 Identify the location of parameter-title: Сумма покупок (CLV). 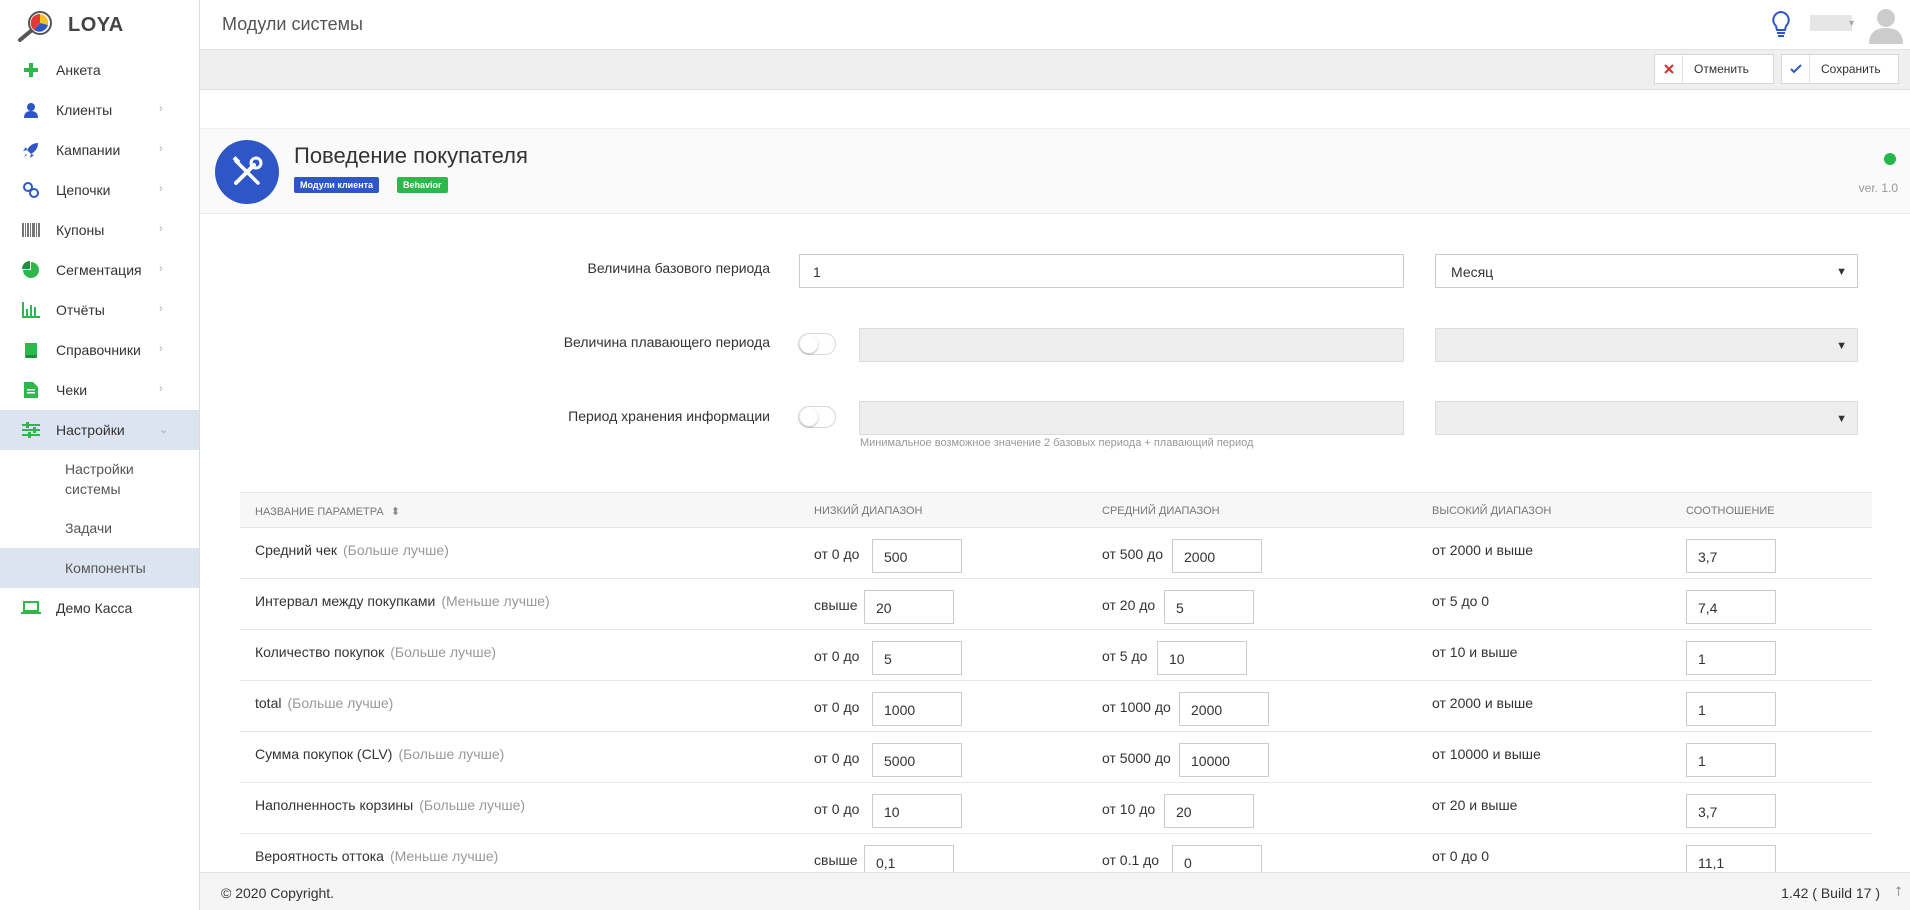
(324, 754).